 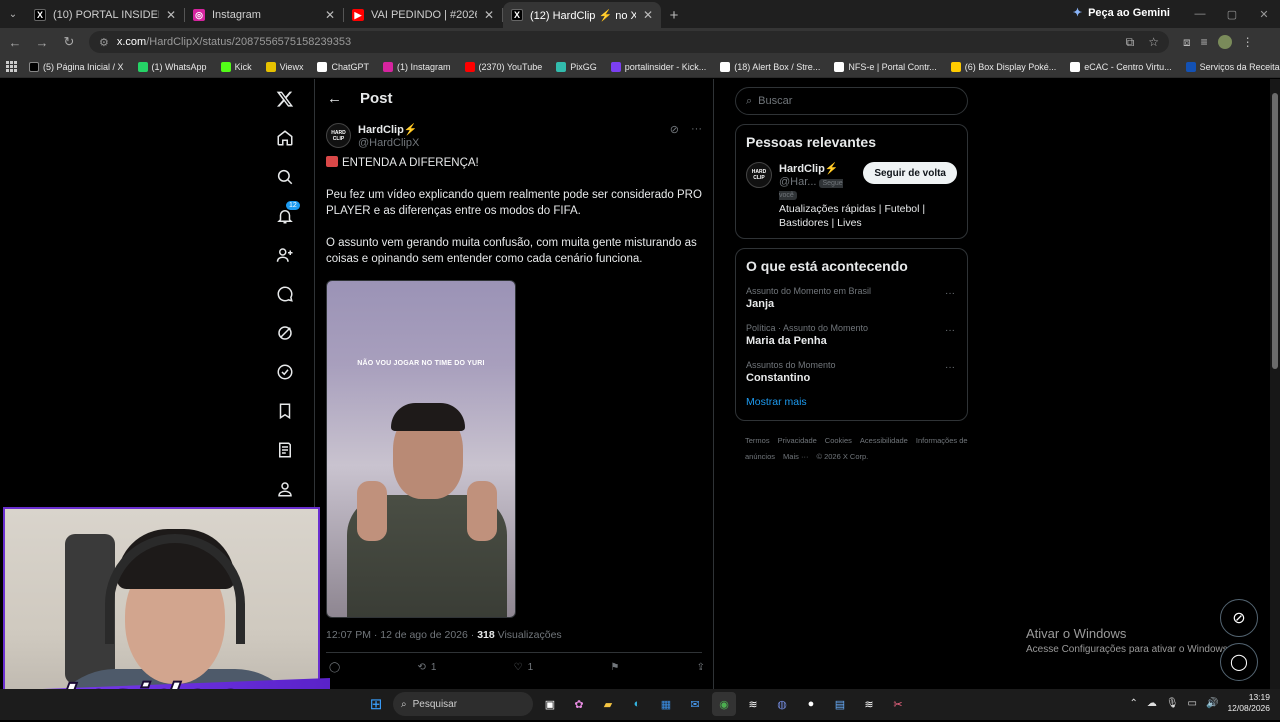 What do you see at coordinates (637, 704) in the screenshot?
I see `edge-icon: ◐` at bounding box center [637, 704].